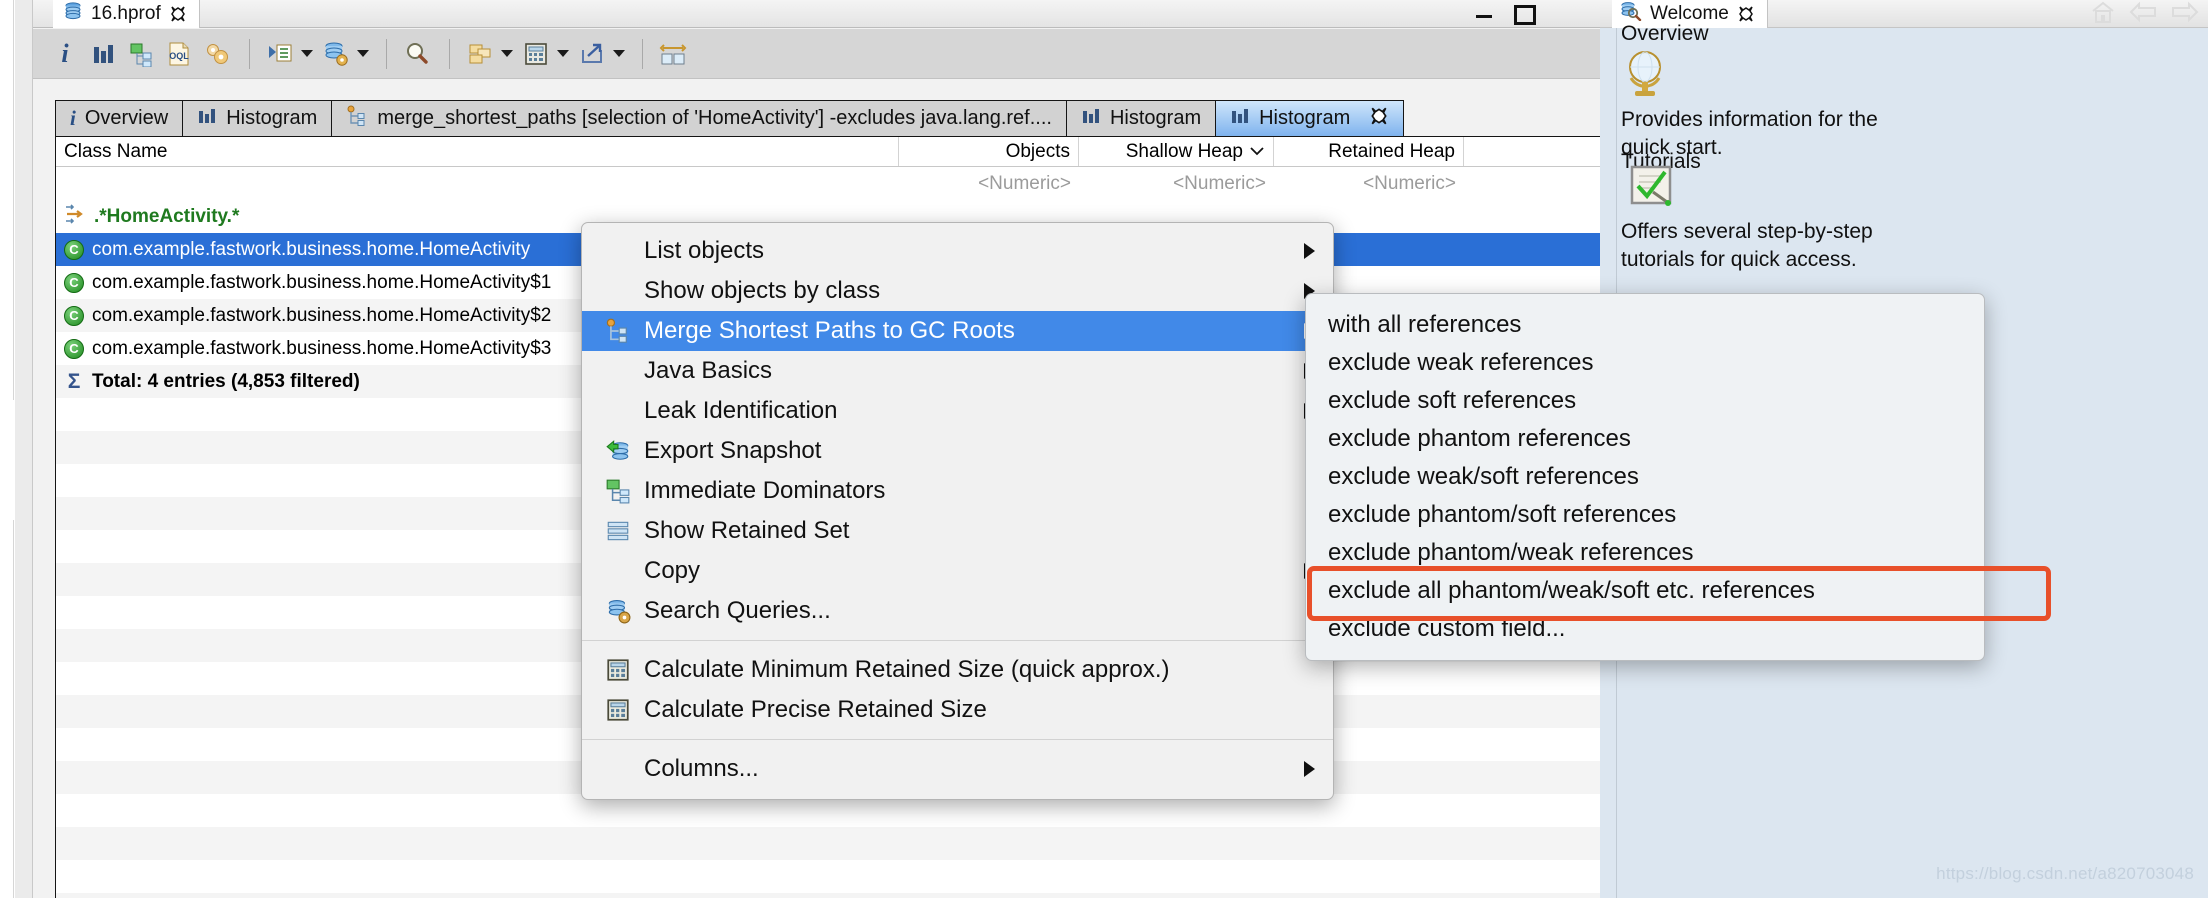 The image size is (2208, 898). What do you see at coordinates (1645, 363) in the screenshot?
I see `submenu-item-exclude-weak: exclude weak references` at bounding box center [1645, 363].